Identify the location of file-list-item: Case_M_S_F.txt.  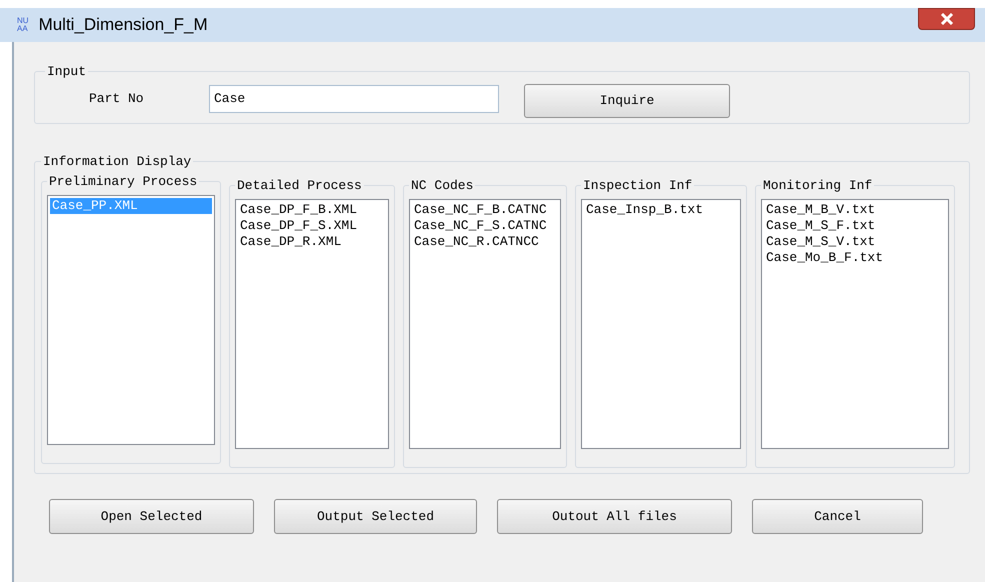
(855, 226).